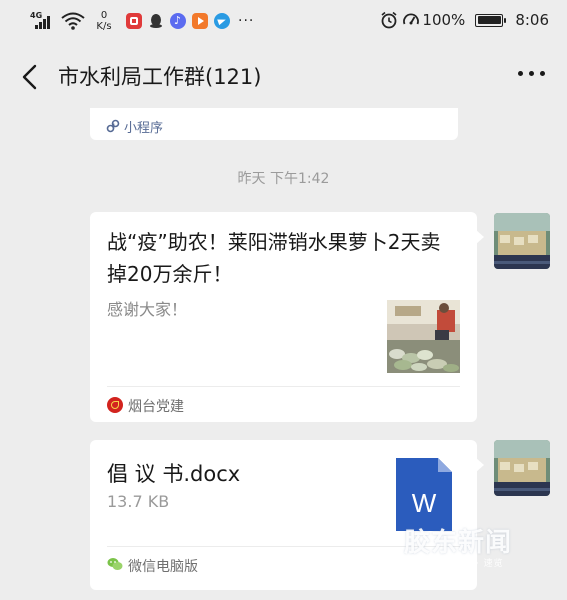 The height and width of the screenshot is (600, 567). What do you see at coordinates (423, 336) in the screenshot?
I see `article-thumbnail` at bounding box center [423, 336].